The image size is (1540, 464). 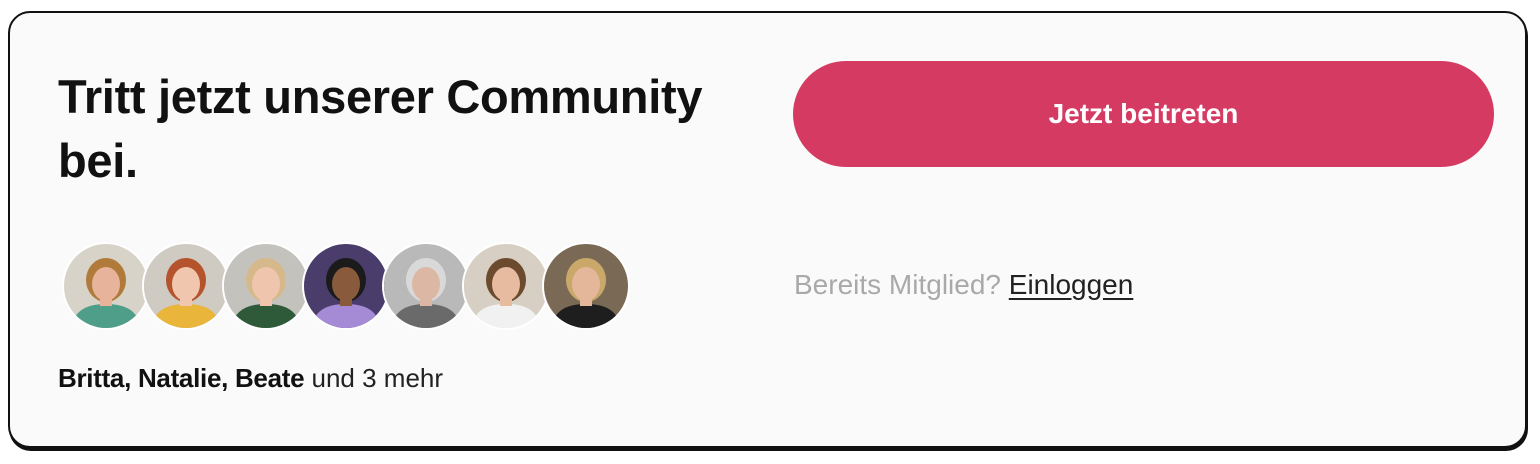 What do you see at coordinates (380, 128) in the screenshot?
I see `community-title: Tritt jetzt unserer Community bei.` at bounding box center [380, 128].